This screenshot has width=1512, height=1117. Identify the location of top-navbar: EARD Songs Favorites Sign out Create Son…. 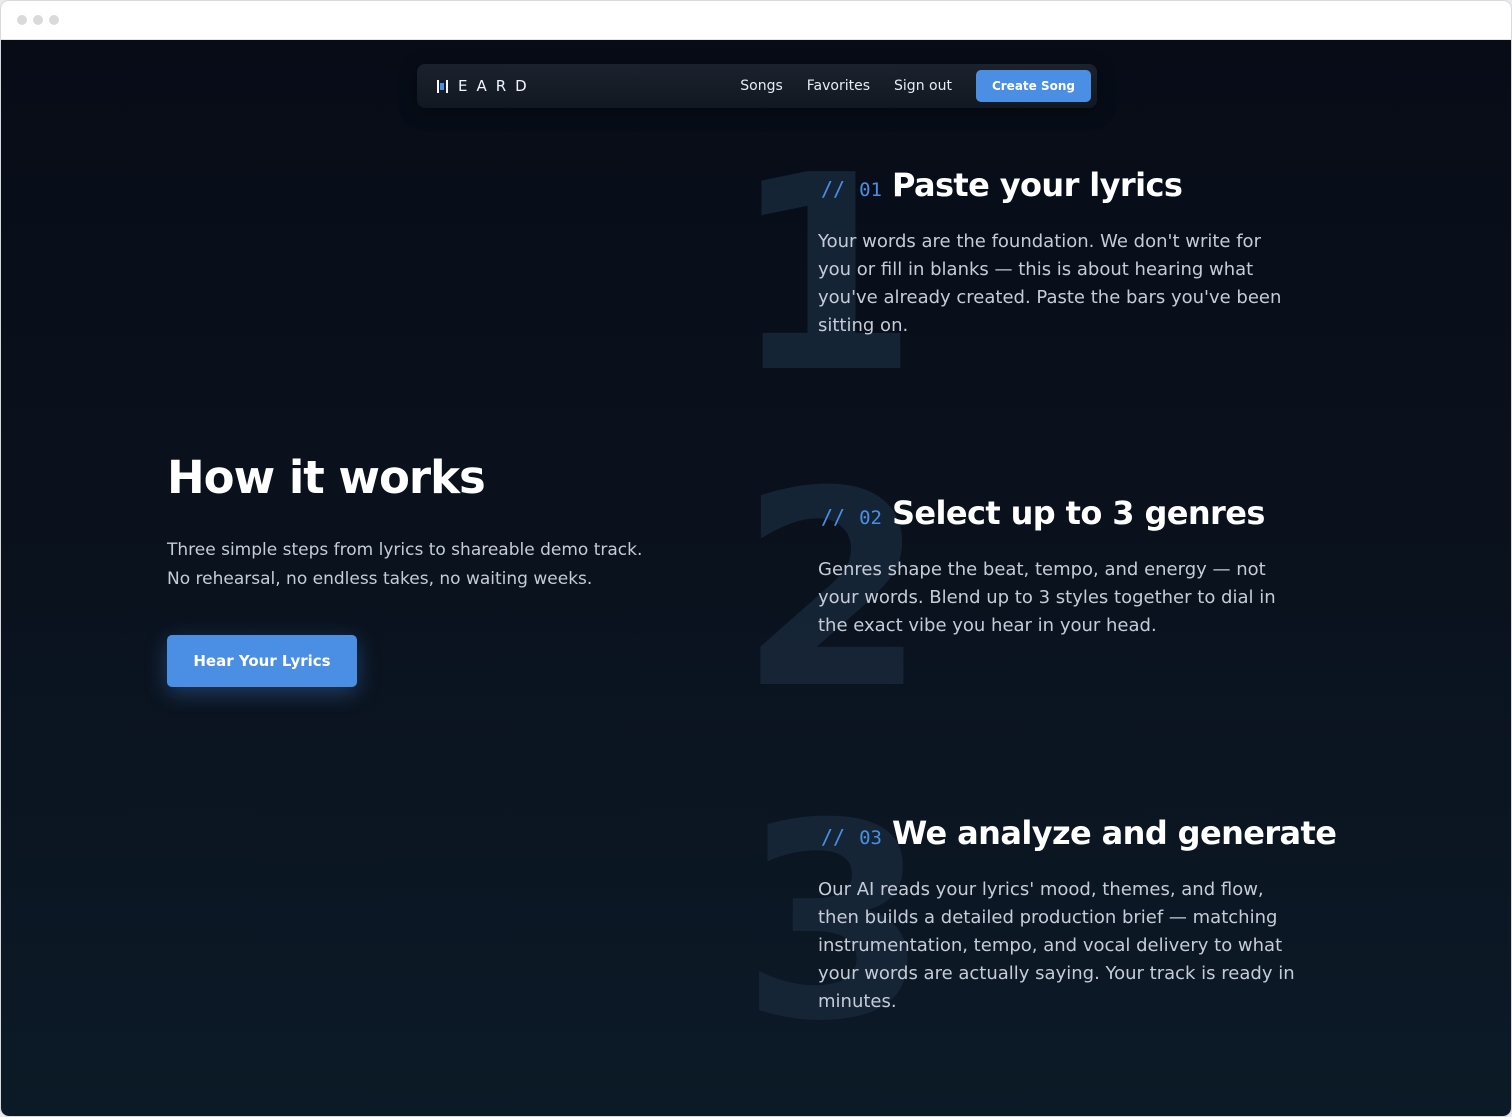
(757, 86).